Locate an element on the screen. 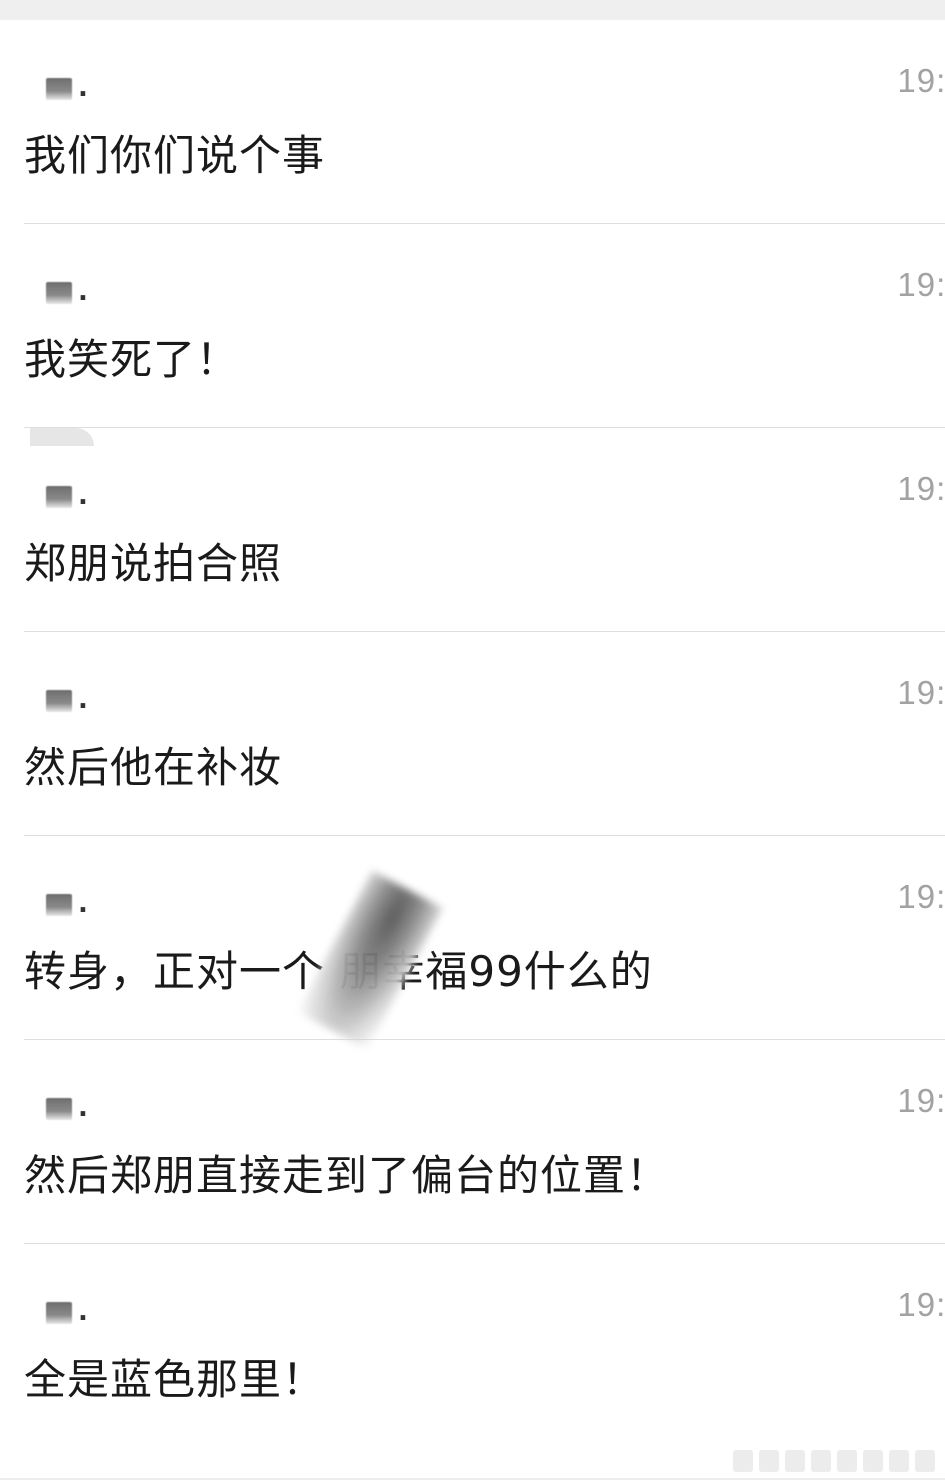 The height and width of the screenshot is (1480, 945). message-item: . 19:50 全是蓝色那里！ is located at coordinates (484, 1346).